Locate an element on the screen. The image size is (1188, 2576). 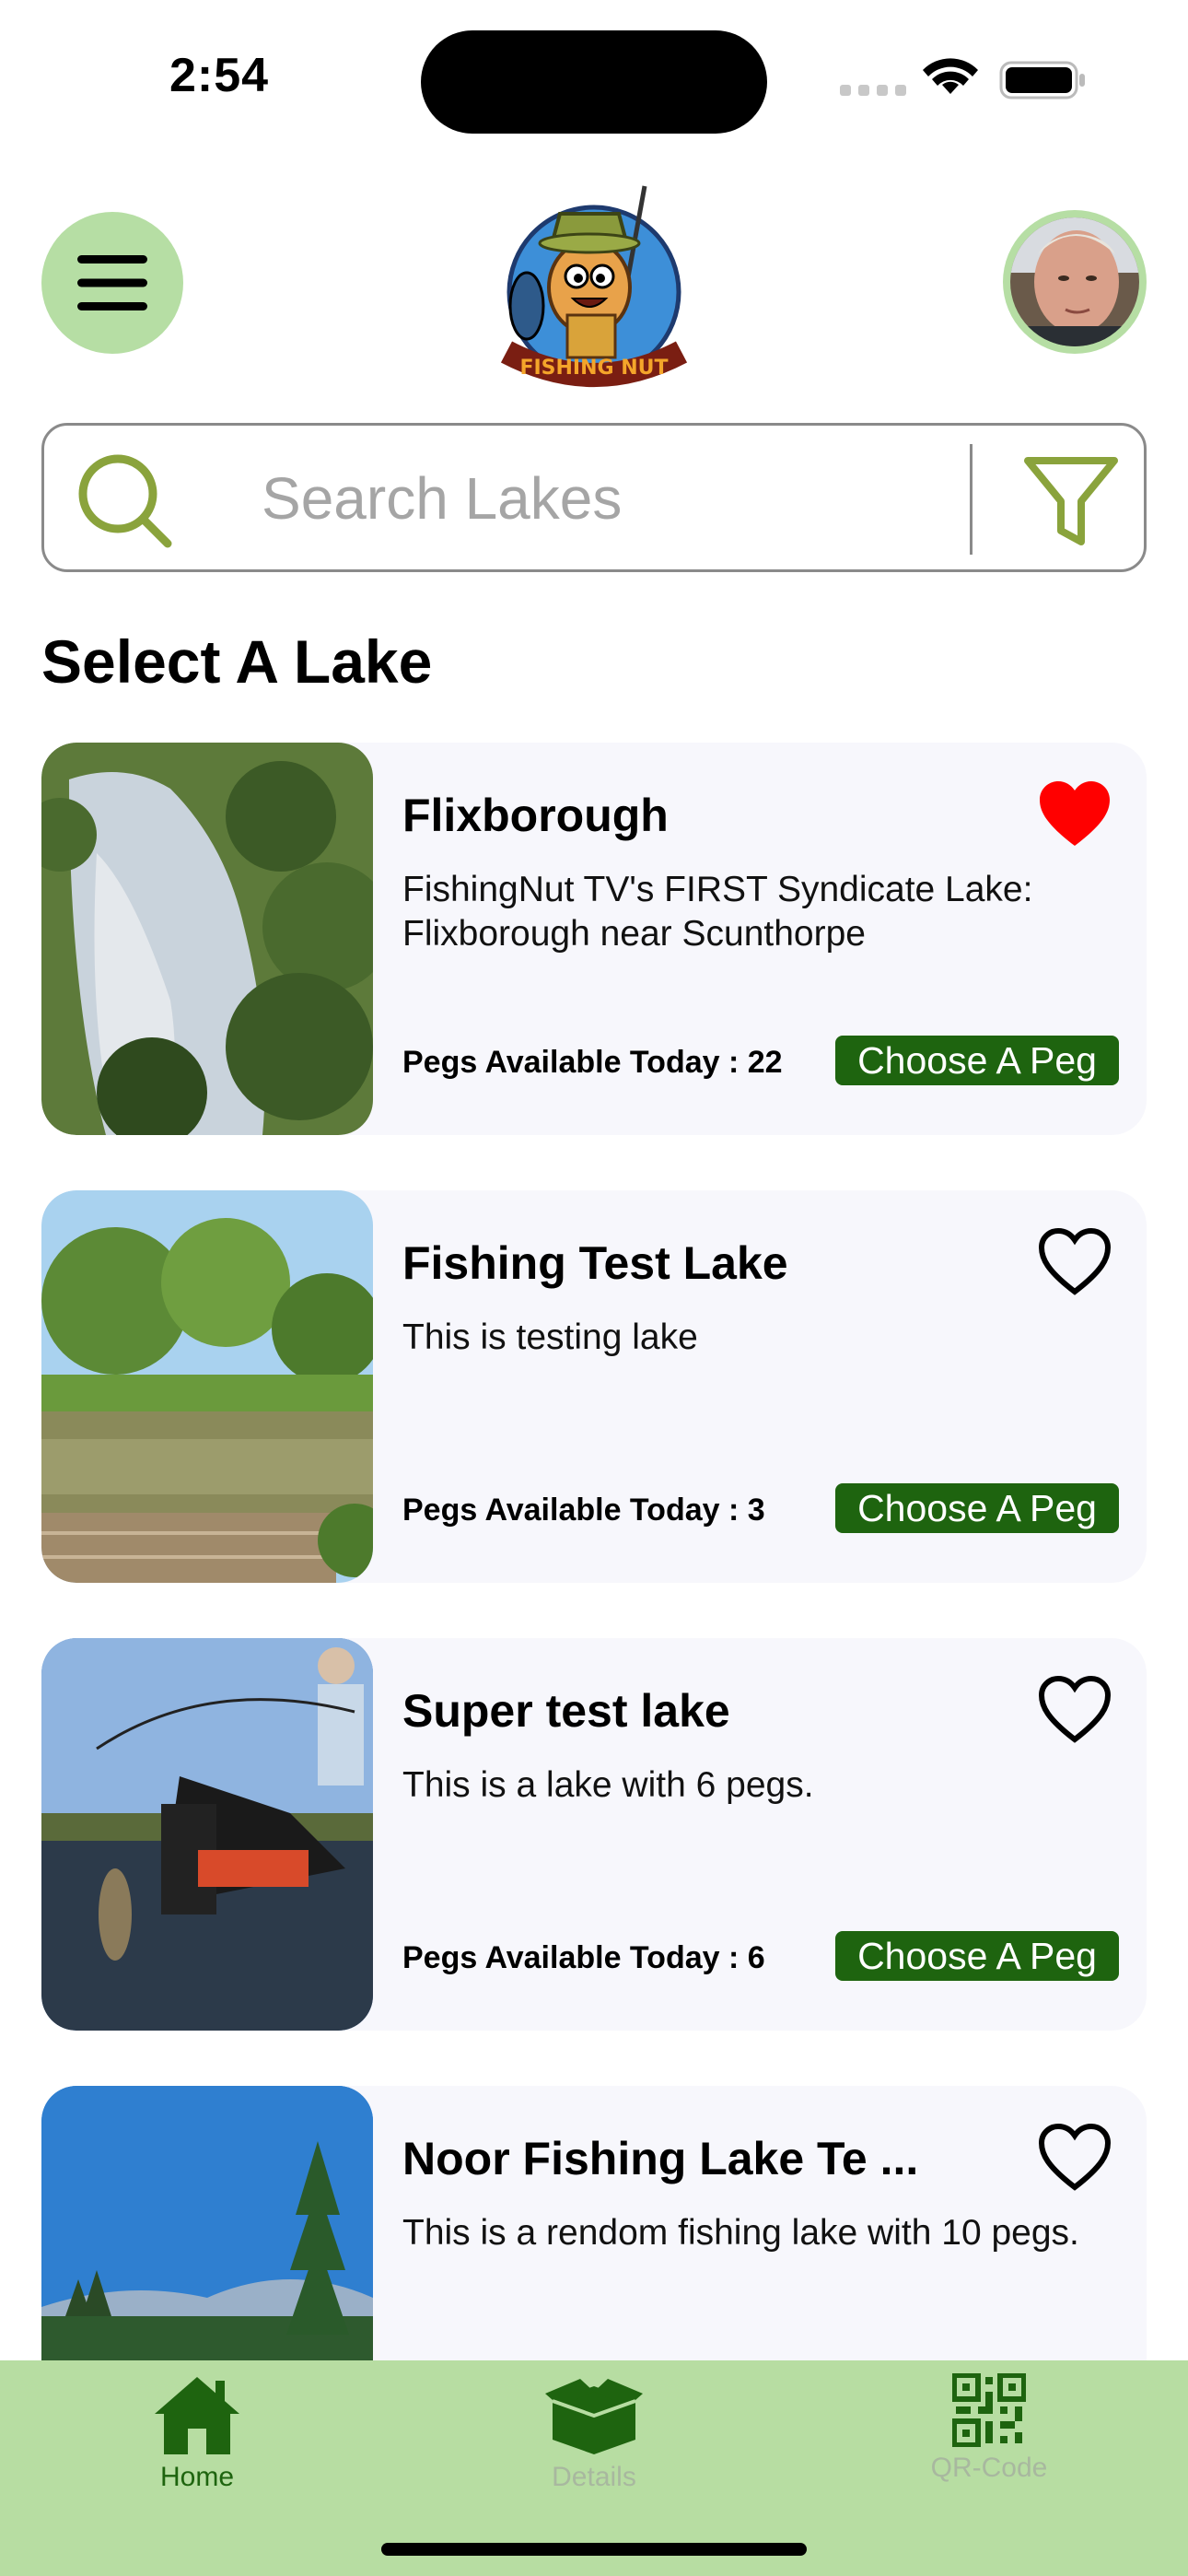
hamburger-menu-icon is located at coordinates (112, 282).